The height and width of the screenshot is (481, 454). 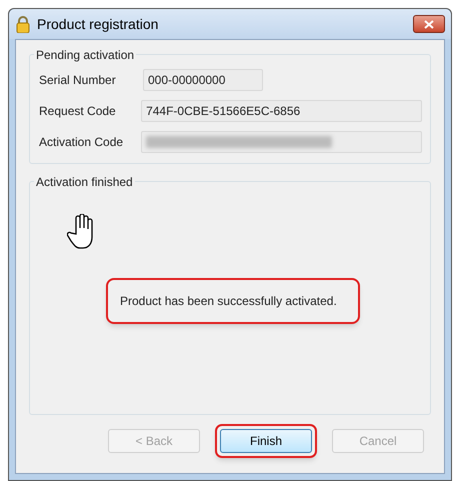 What do you see at coordinates (281, 142) in the screenshot?
I see `text-field` at bounding box center [281, 142].